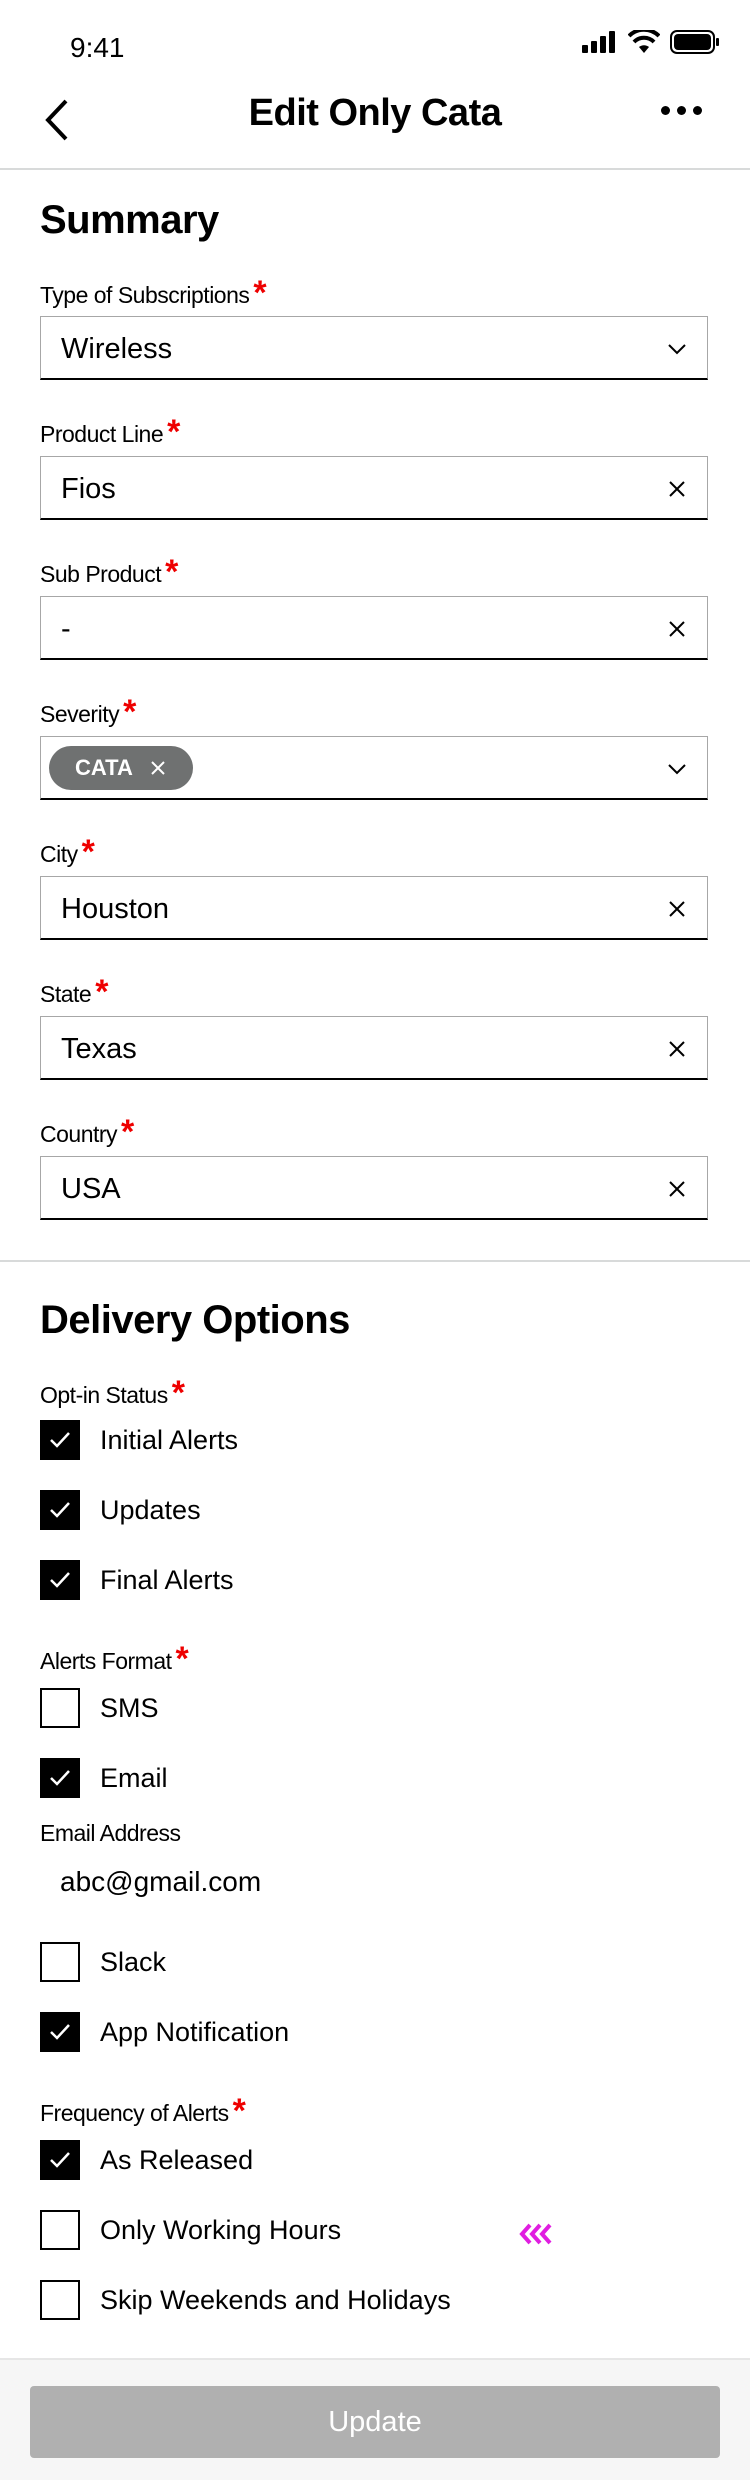  I want to click on country-label: Country *, so click(87, 1132).